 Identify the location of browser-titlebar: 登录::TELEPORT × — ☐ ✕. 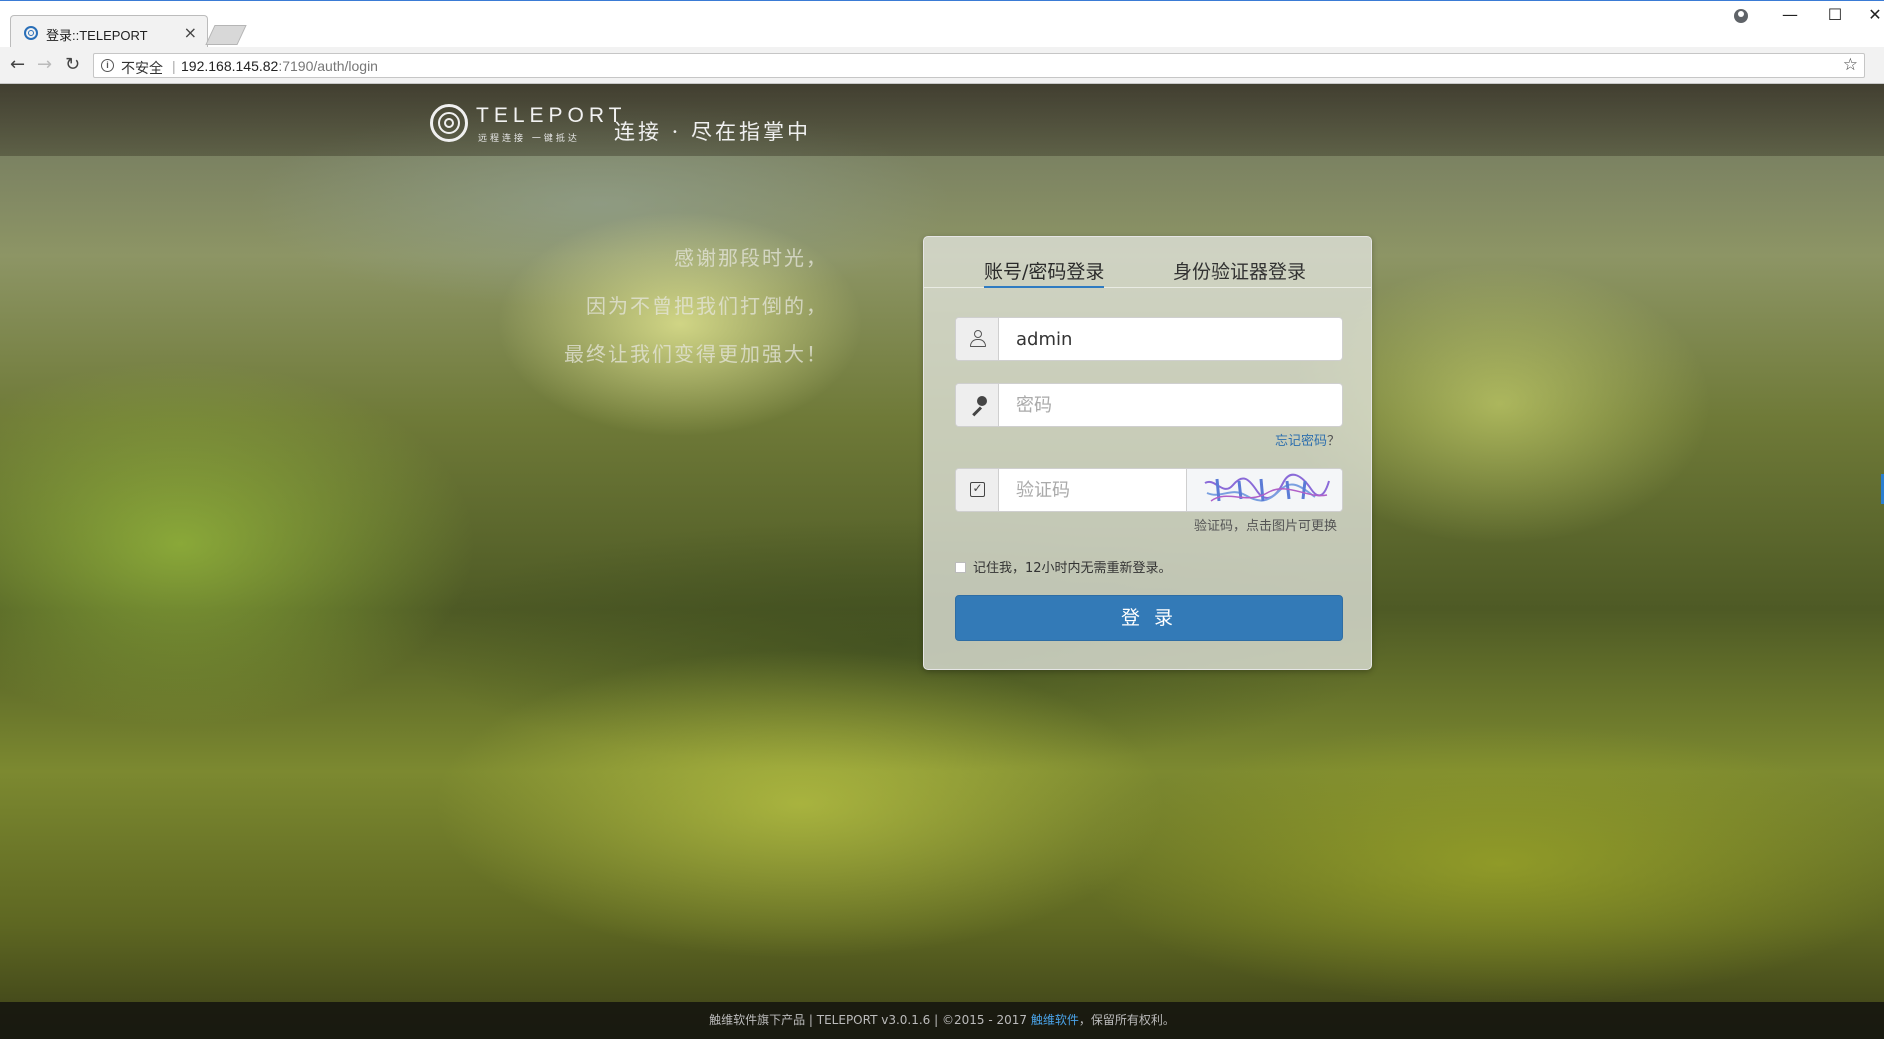
(942, 24).